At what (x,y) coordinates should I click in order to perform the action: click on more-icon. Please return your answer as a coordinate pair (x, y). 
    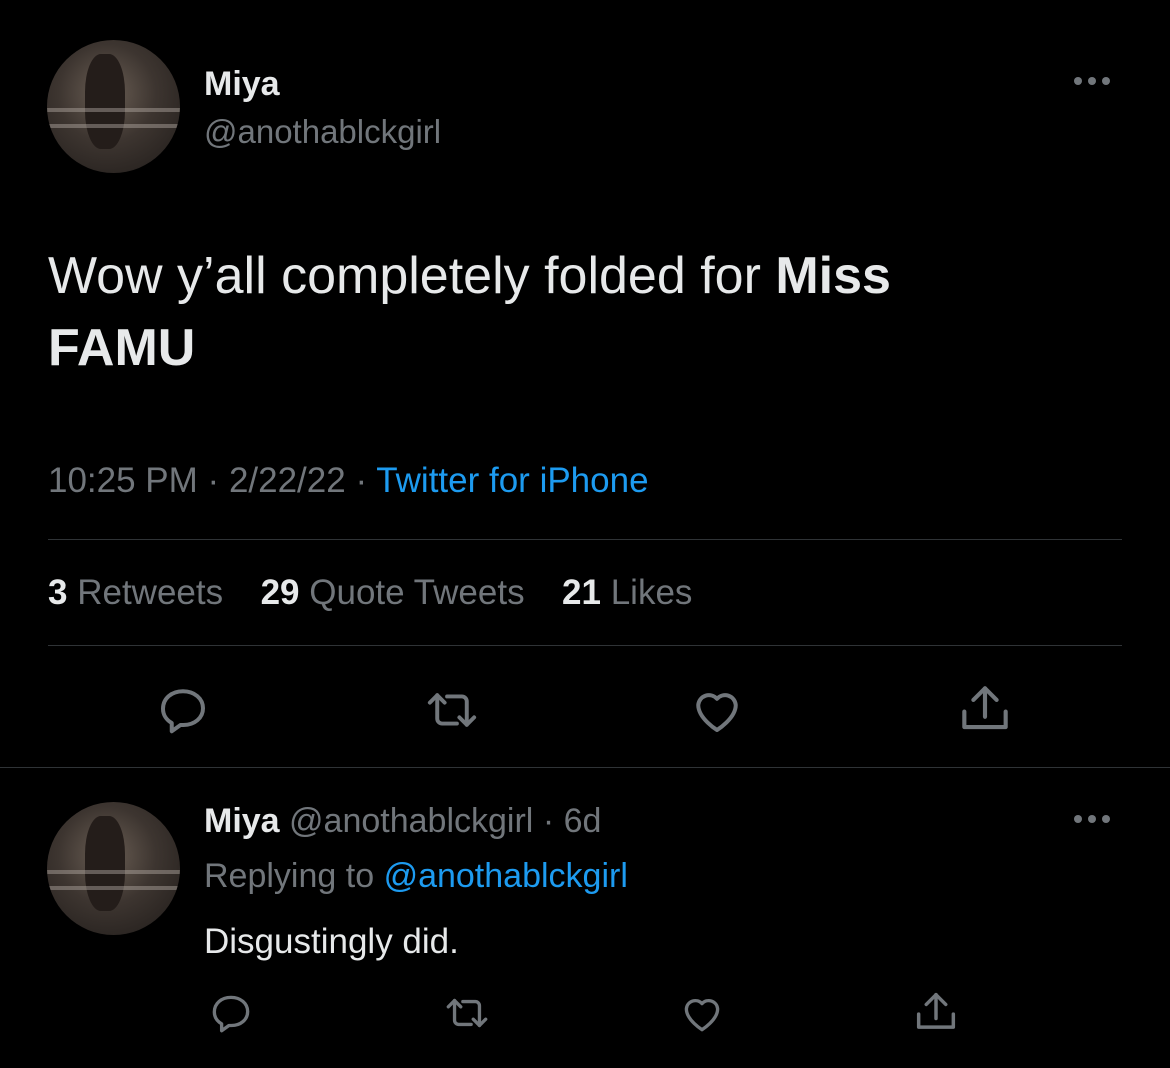
    Looking at the image, I should click on (1092, 81).